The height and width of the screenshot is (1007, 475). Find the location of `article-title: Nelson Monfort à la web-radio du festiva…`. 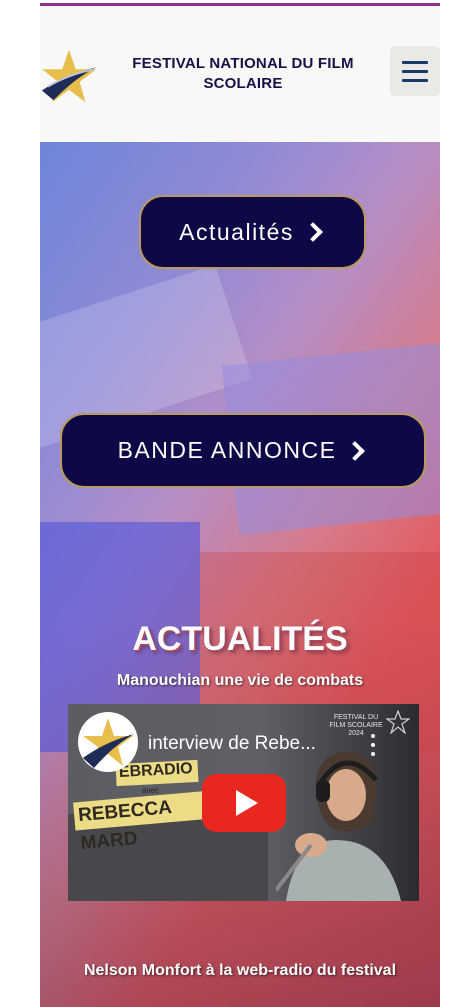

article-title: Nelson Monfort à la web-radio du festiva… is located at coordinates (240, 971).